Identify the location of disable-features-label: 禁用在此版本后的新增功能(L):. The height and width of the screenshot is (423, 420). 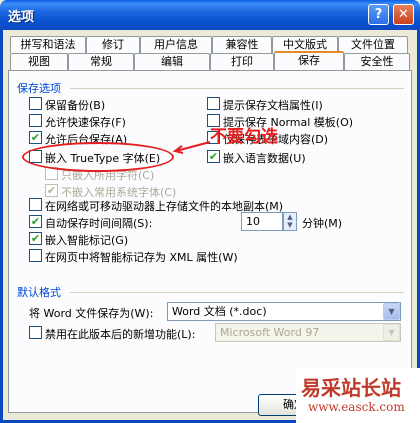
(120, 334).